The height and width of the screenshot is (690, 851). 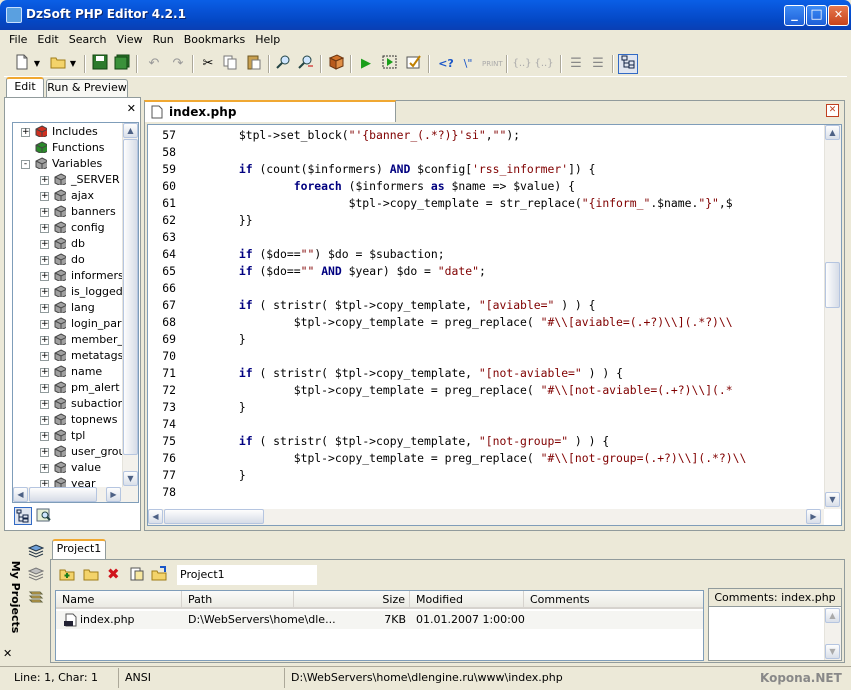 What do you see at coordinates (68, 356) in the screenshot?
I see `tree-item: + metatags` at bounding box center [68, 356].